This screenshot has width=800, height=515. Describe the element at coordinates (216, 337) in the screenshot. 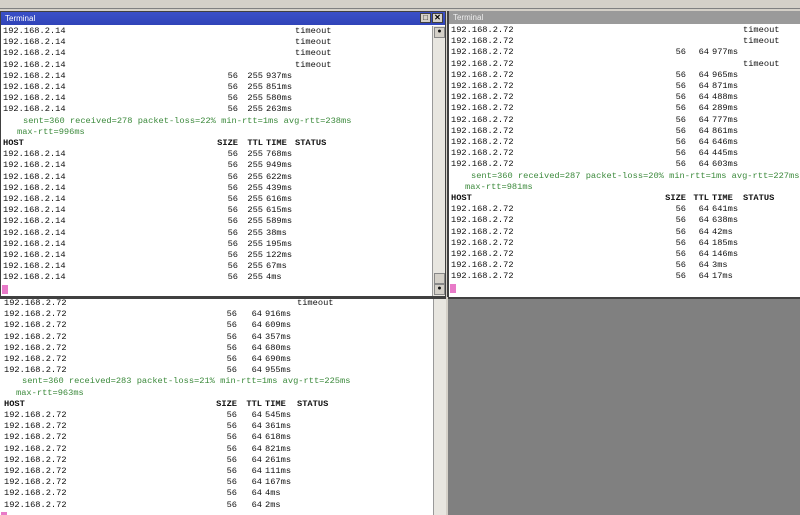

I see `ping-row: 192.168.2.72 56 64 357ms` at that location.